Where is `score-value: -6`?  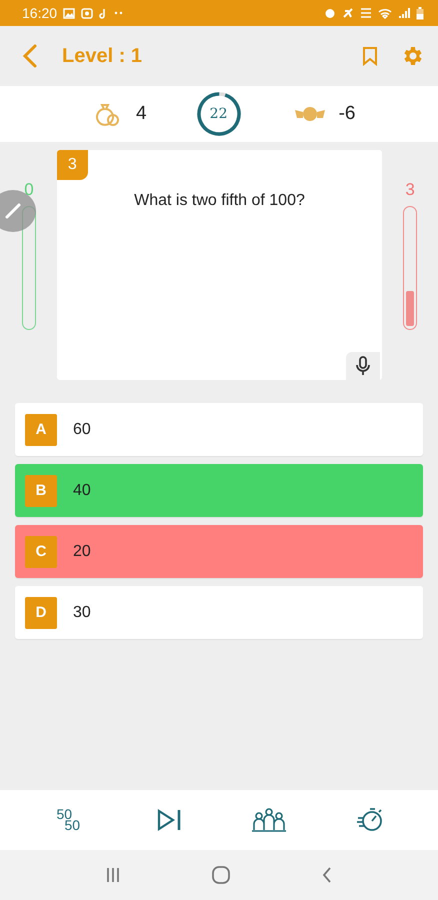 score-value: -6 is located at coordinates (347, 114).